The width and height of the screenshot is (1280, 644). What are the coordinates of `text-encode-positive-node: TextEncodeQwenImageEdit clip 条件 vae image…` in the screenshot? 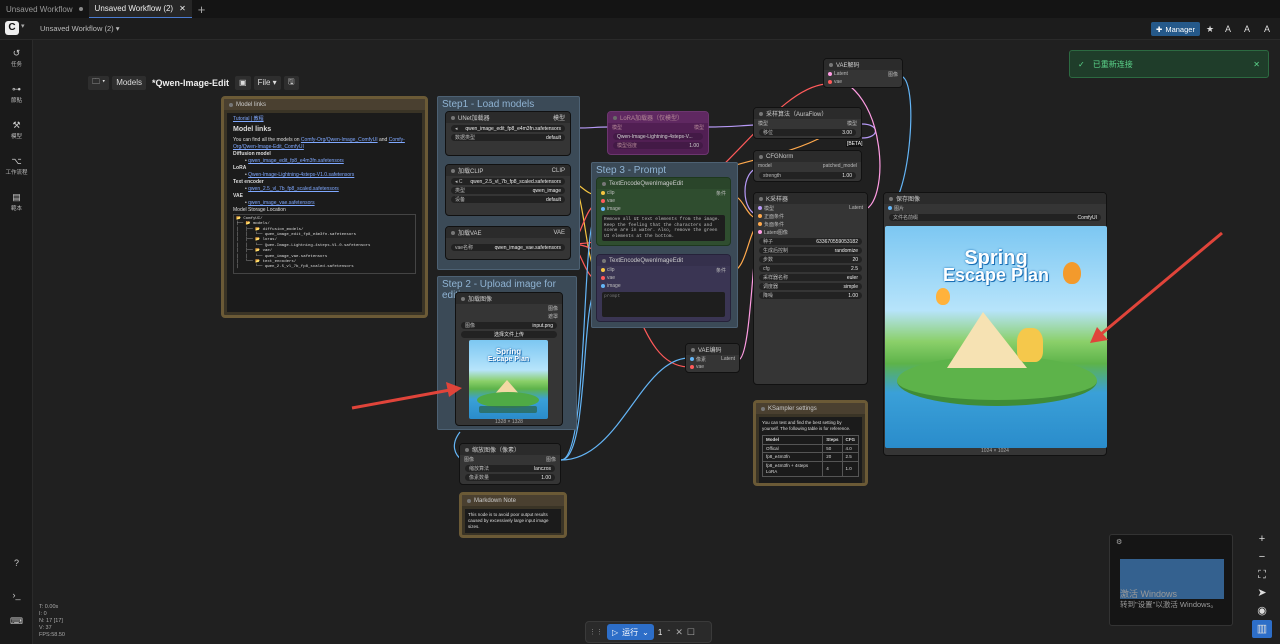 It's located at (663, 211).